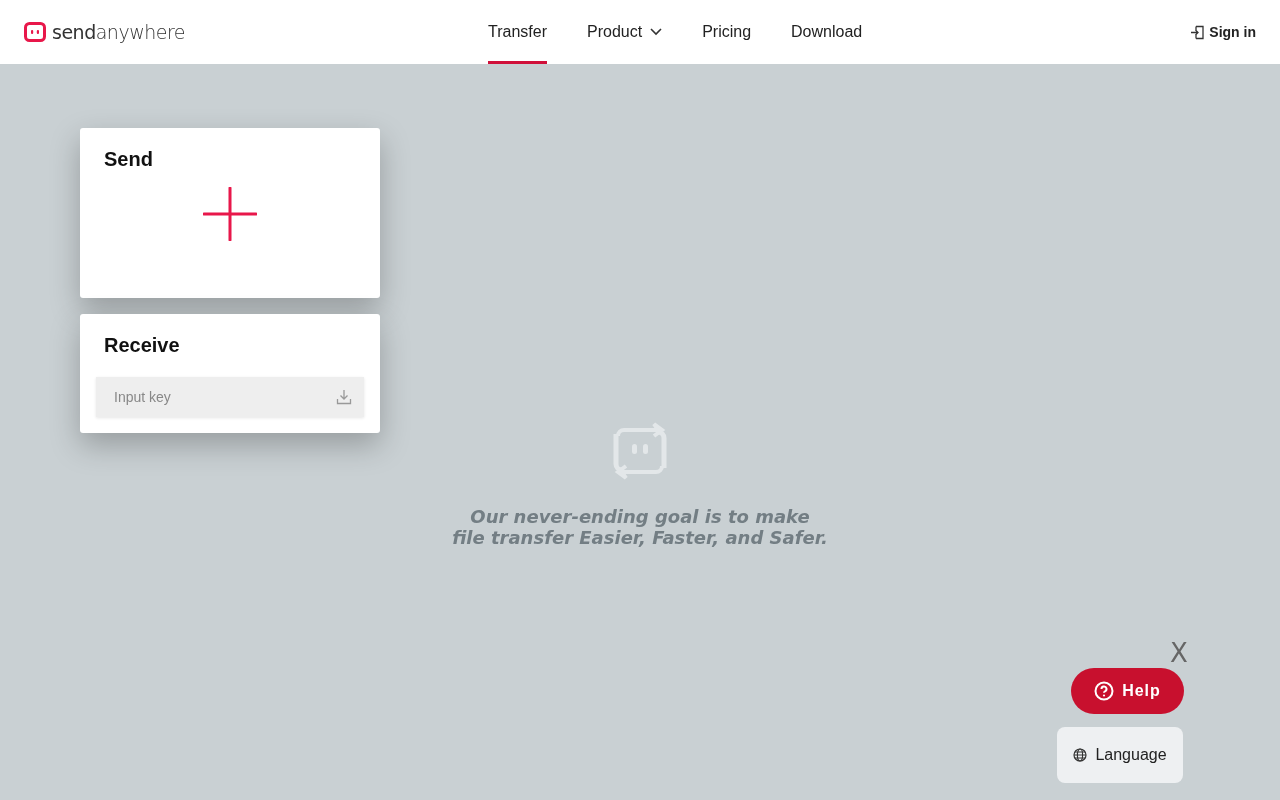  Describe the element at coordinates (625, 32) in the screenshot. I see `nav-tab: Product` at that location.